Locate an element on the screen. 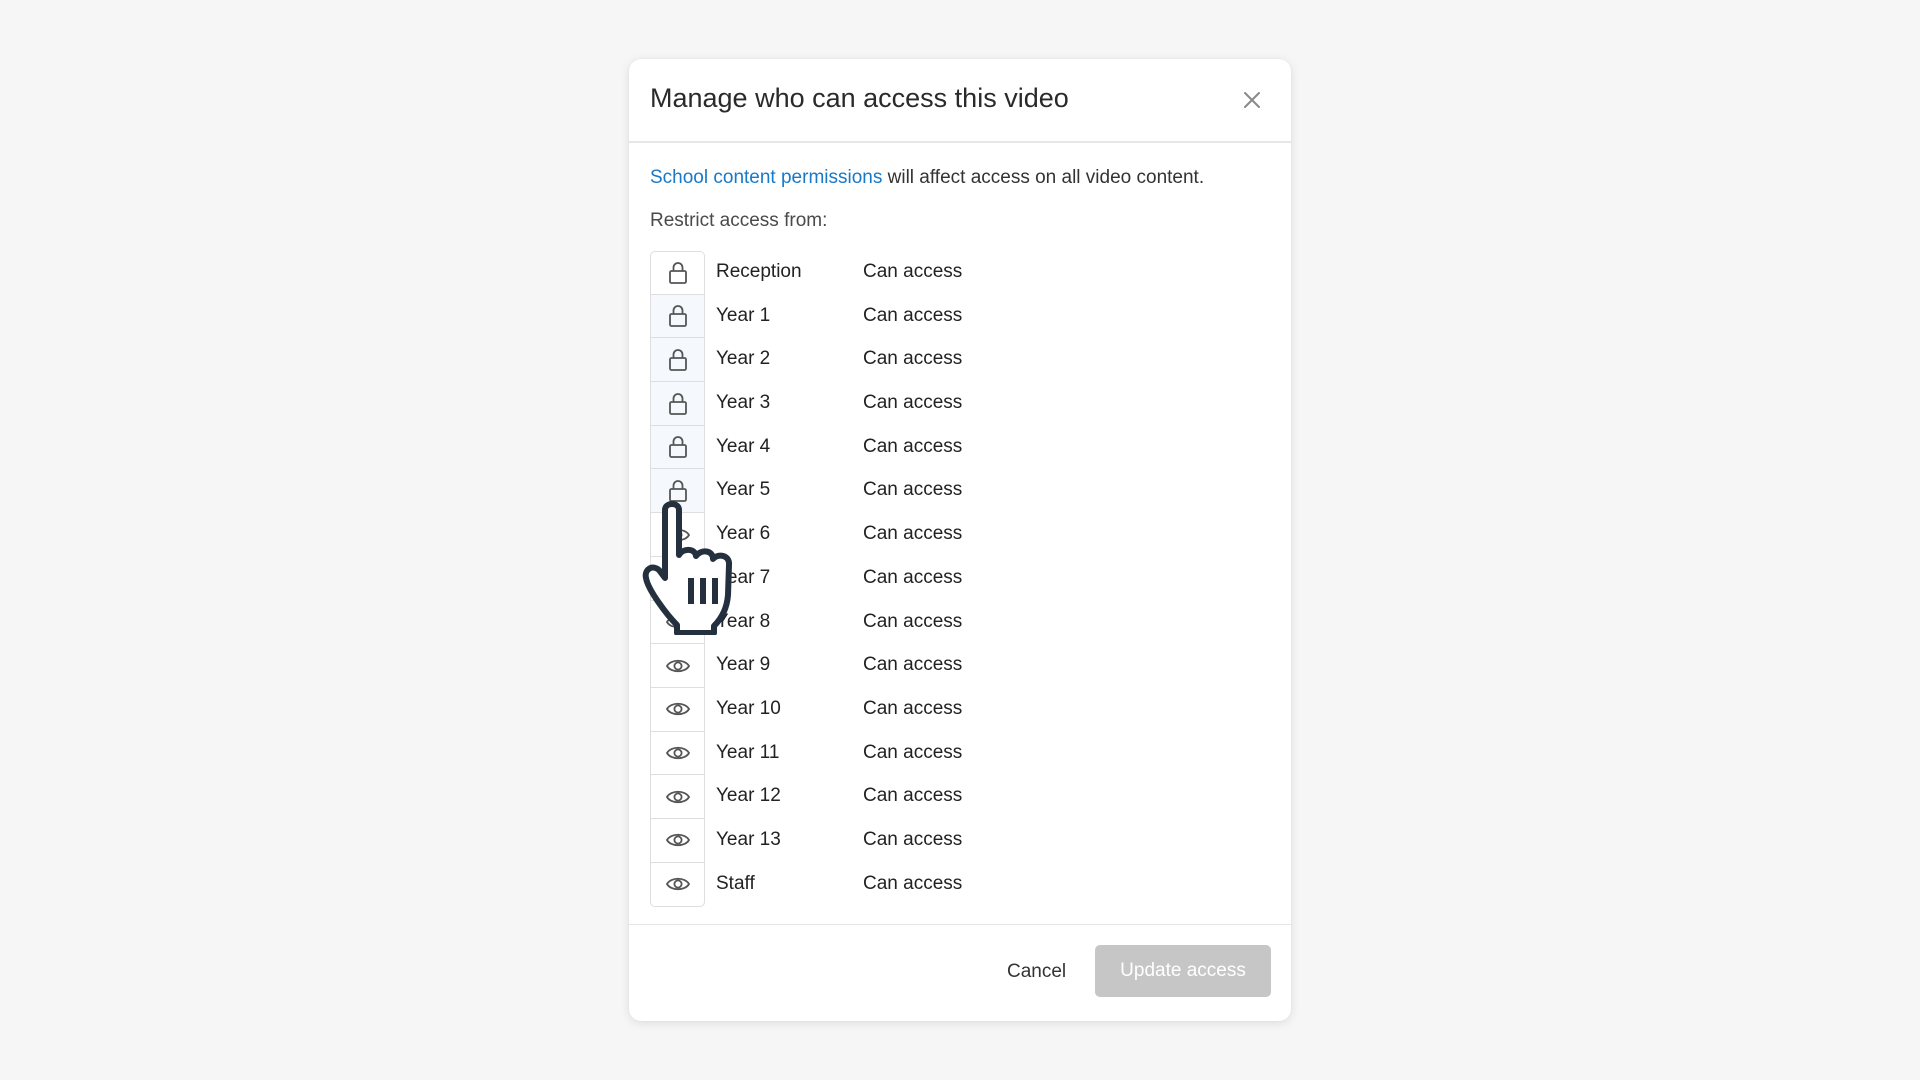  access-row: Year 7 Can access is located at coordinates (960, 578).